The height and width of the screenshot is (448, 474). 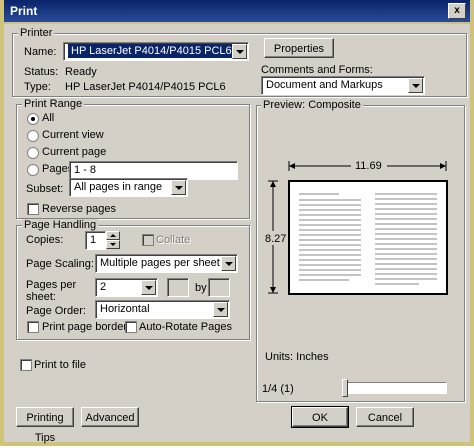 I want to click on collate-checkbox, so click(x=148, y=240).